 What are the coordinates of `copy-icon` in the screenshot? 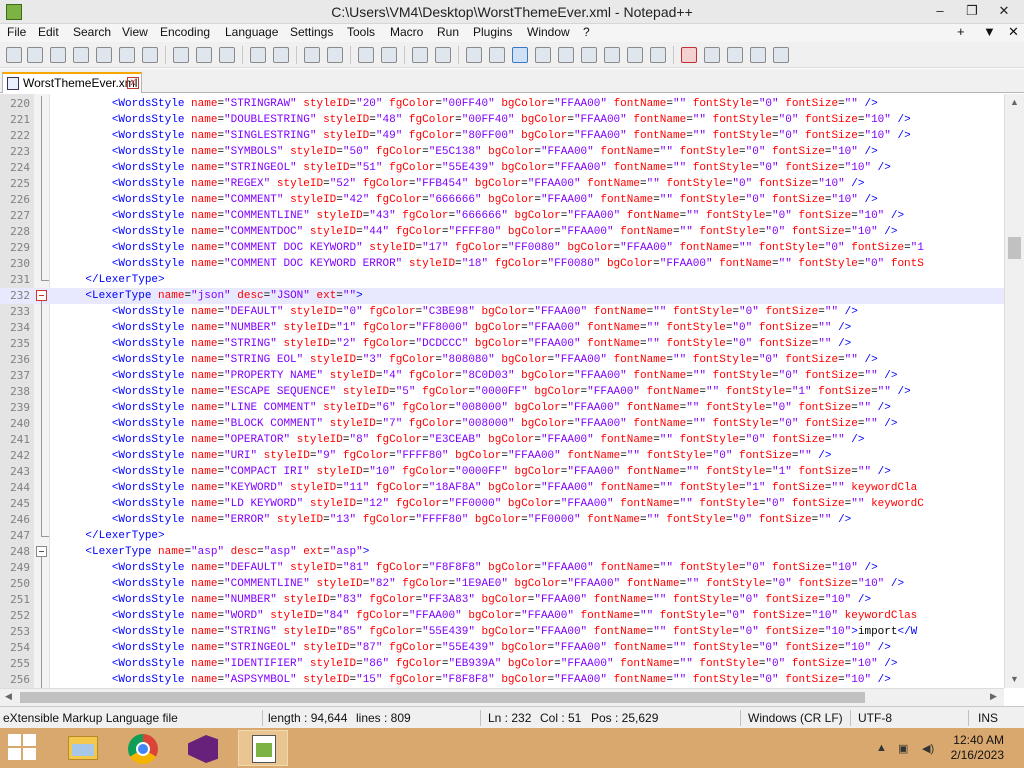 It's located at (204, 55).